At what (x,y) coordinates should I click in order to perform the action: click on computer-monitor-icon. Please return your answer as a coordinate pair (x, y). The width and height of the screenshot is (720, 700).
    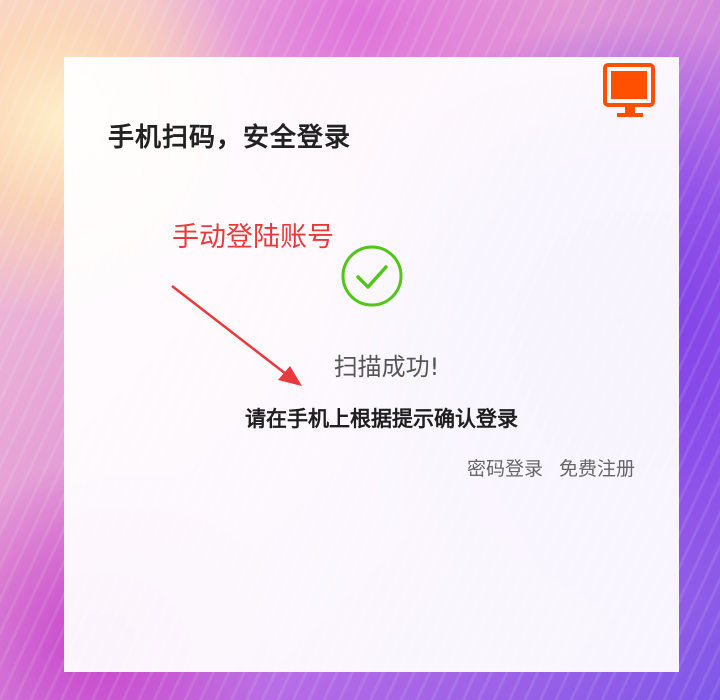
    Looking at the image, I should click on (629, 90).